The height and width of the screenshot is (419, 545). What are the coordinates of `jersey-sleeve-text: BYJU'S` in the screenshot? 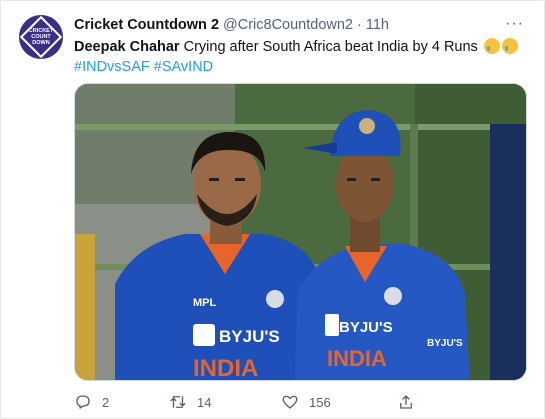 It's located at (445, 343).